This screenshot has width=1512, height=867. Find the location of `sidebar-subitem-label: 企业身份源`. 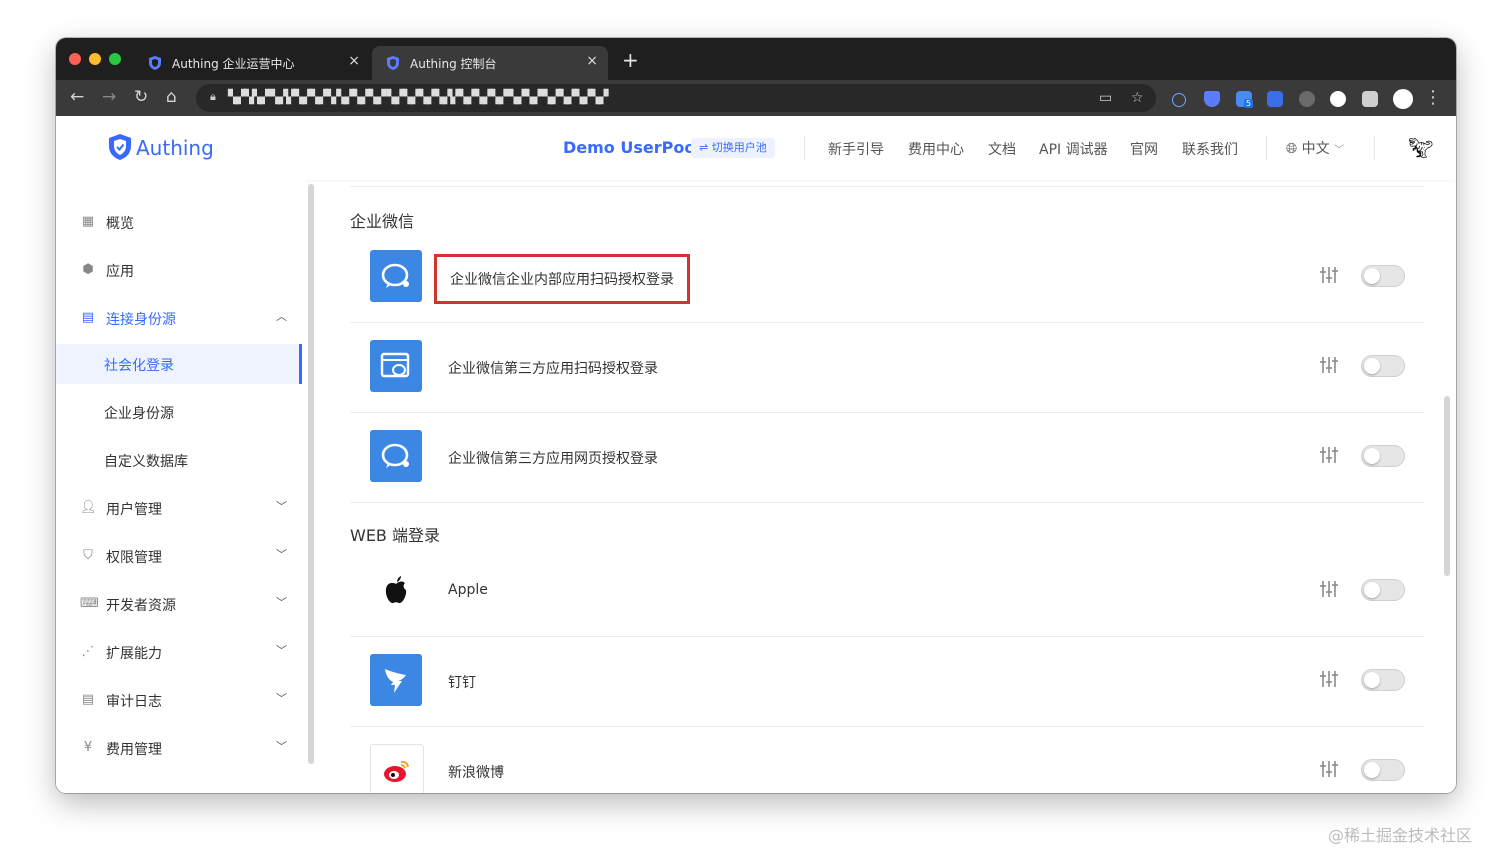

sidebar-subitem-label: 企业身份源 is located at coordinates (139, 414).